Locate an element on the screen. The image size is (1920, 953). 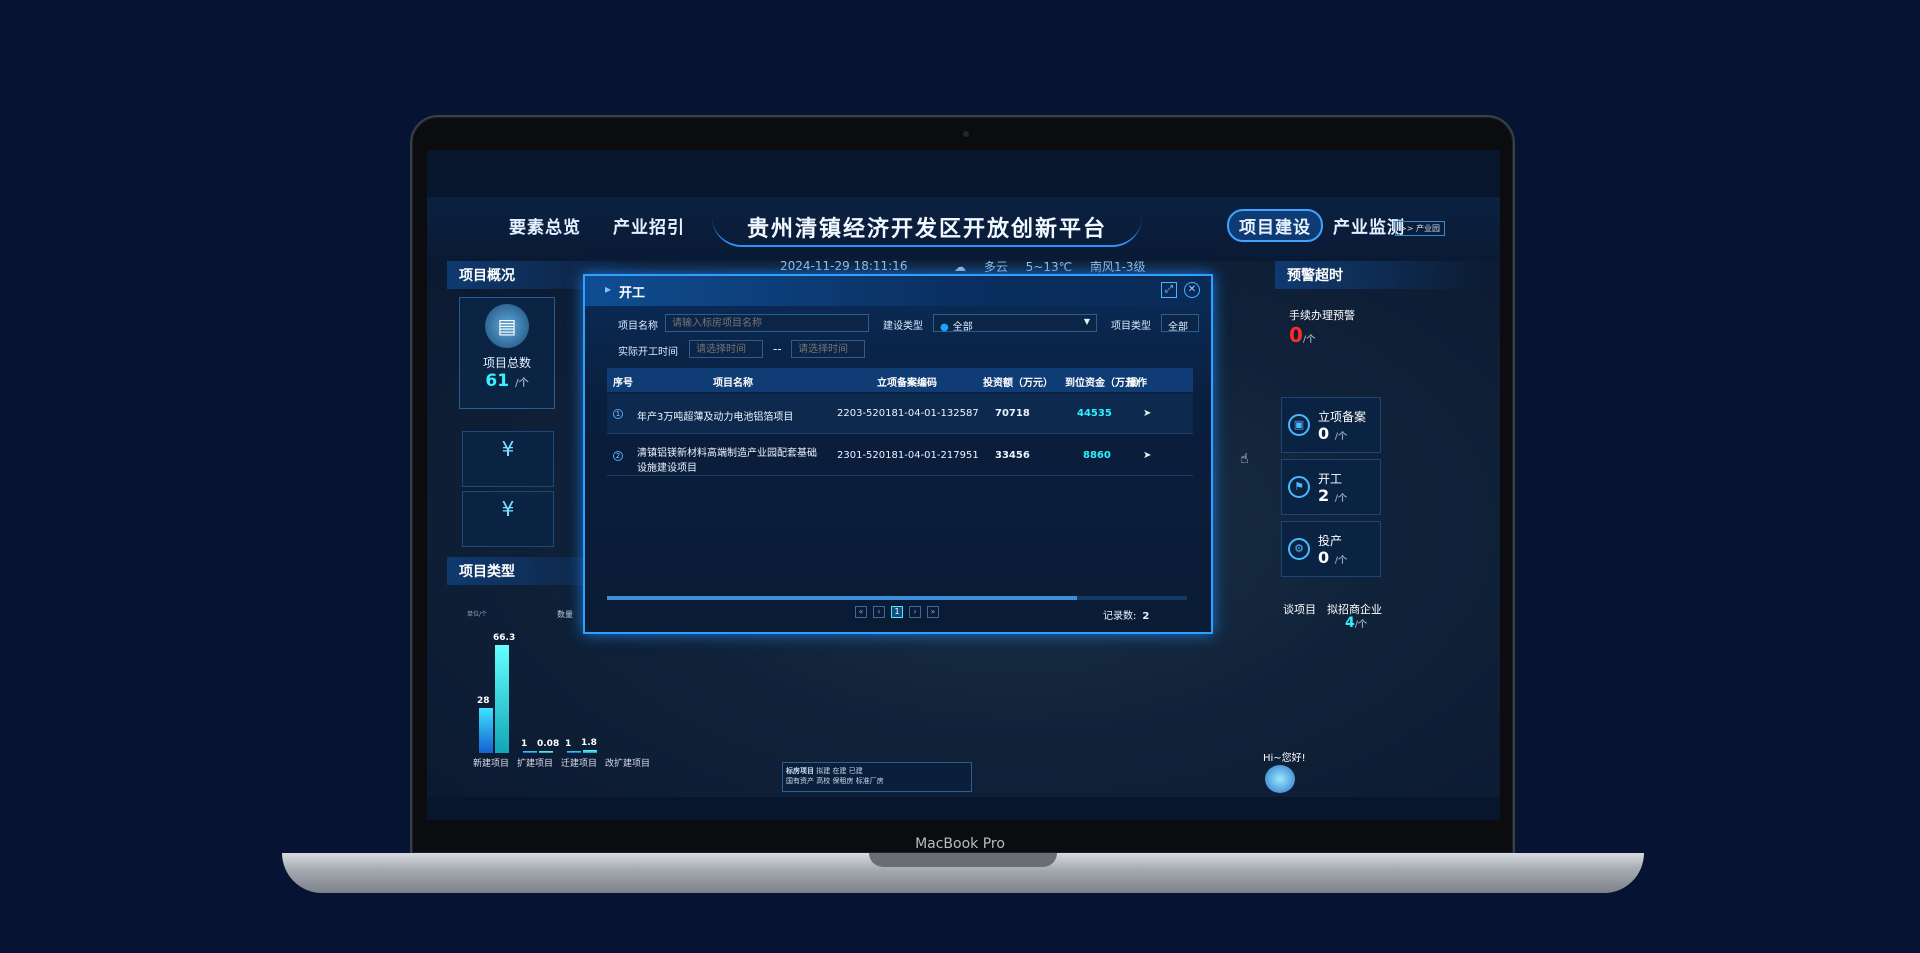
build-type-label: 建设类型 is located at coordinates (903, 326).